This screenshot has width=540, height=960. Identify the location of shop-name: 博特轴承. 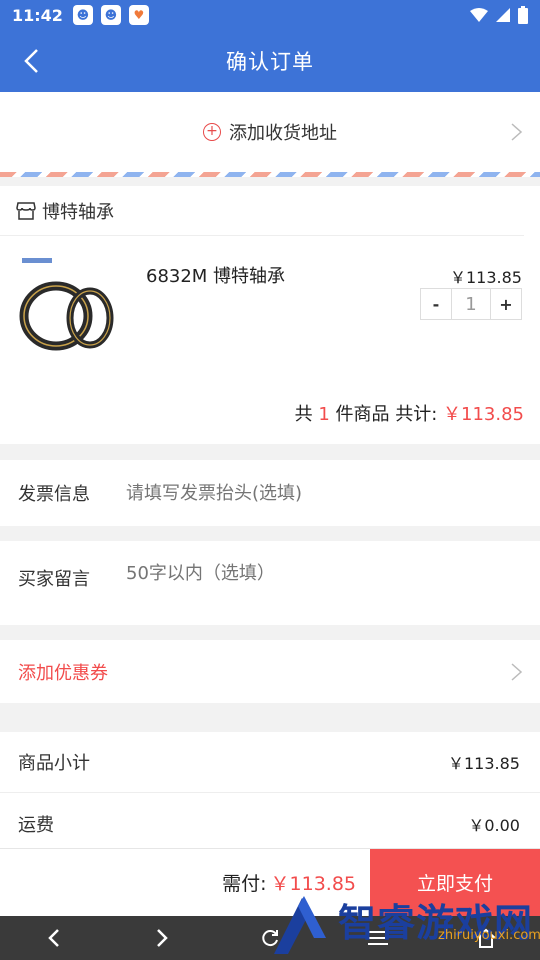
(78, 212).